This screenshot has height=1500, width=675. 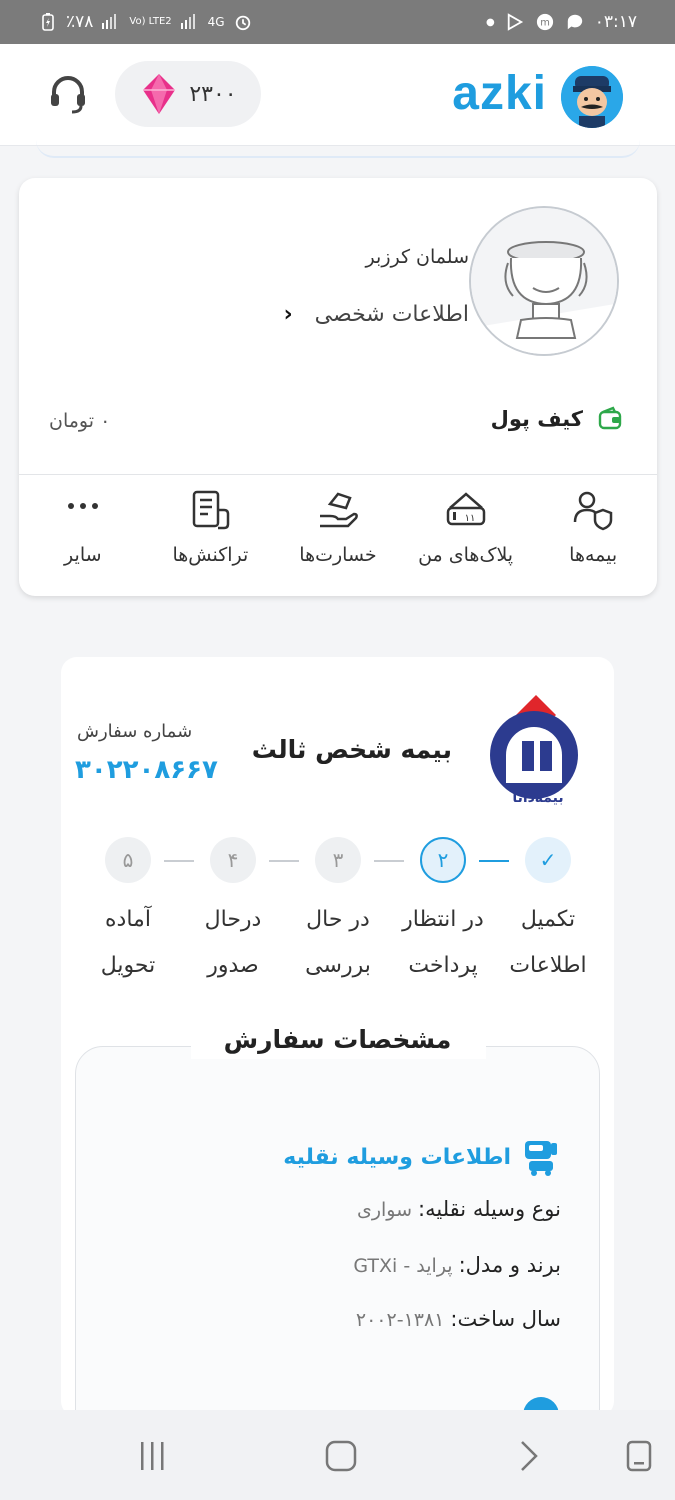 What do you see at coordinates (593, 538) in the screenshot?
I see `quick-insurances: بیمه‌ها` at bounding box center [593, 538].